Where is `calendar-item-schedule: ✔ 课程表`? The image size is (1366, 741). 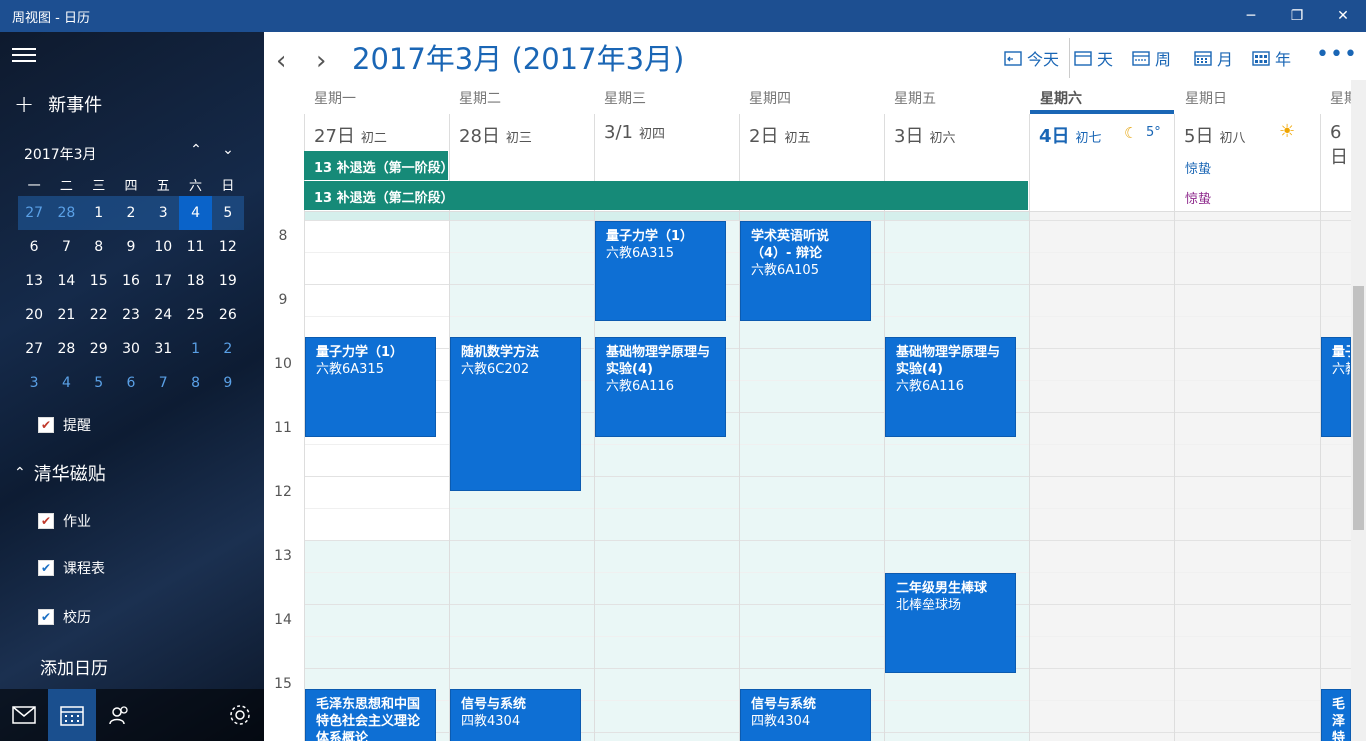 calendar-item-schedule: ✔ 课程表 is located at coordinates (71, 568).